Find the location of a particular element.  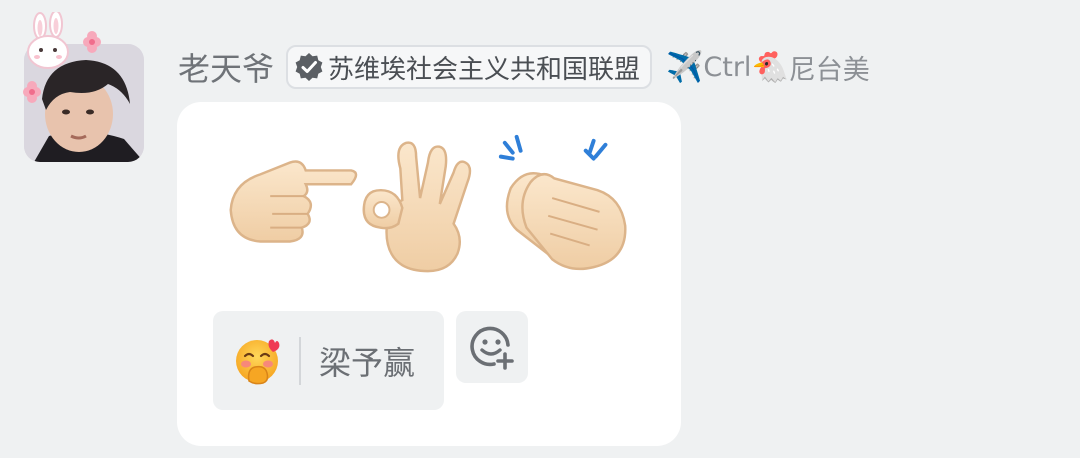

sender-avatar is located at coordinates (84, 103).